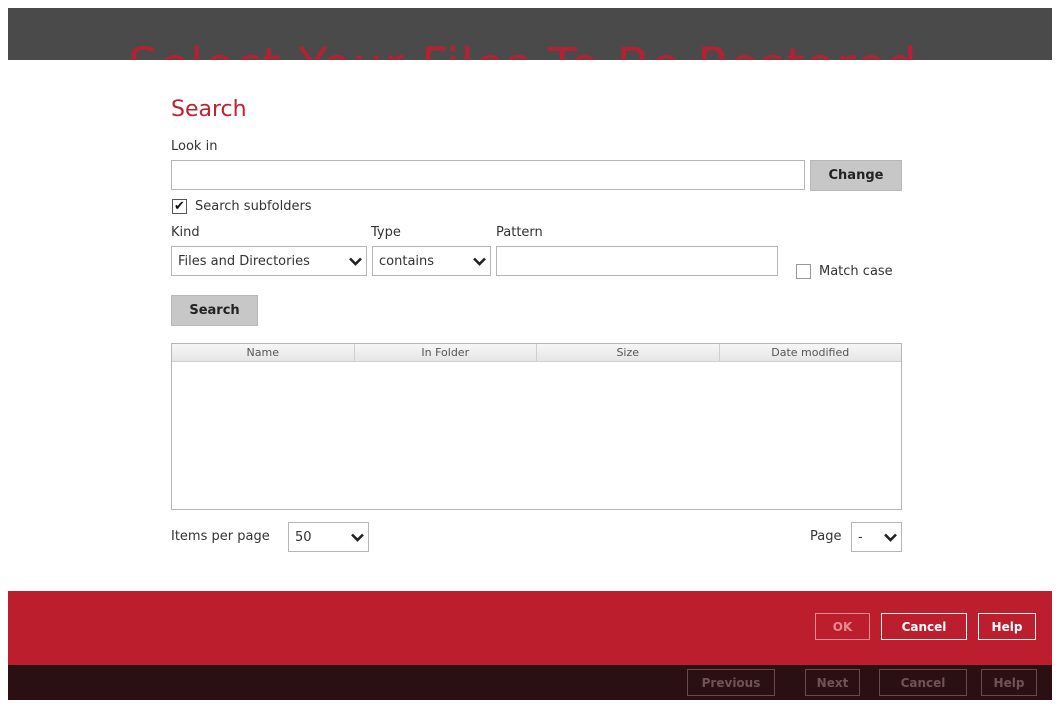 Image resolution: width=1060 pixels, height=708 pixels. What do you see at coordinates (856, 175) in the screenshot?
I see `change-button: Change` at bounding box center [856, 175].